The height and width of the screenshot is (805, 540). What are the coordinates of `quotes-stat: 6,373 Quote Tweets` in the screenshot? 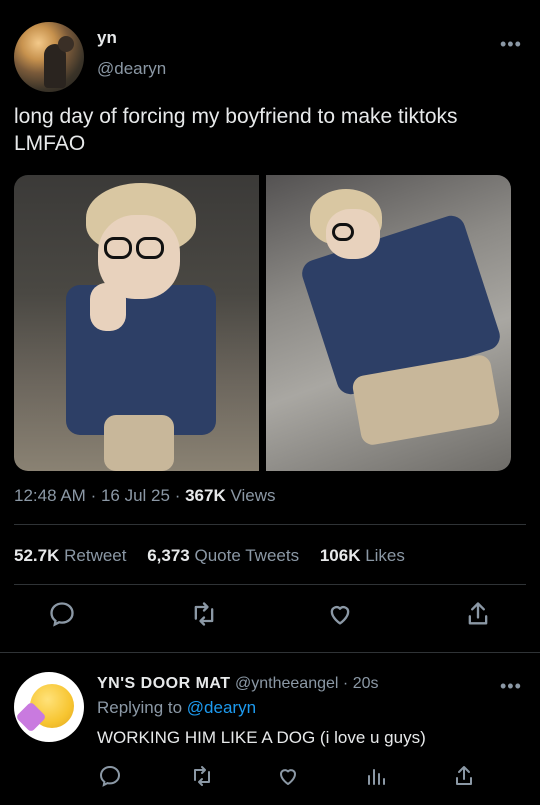 It's located at (223, 555).